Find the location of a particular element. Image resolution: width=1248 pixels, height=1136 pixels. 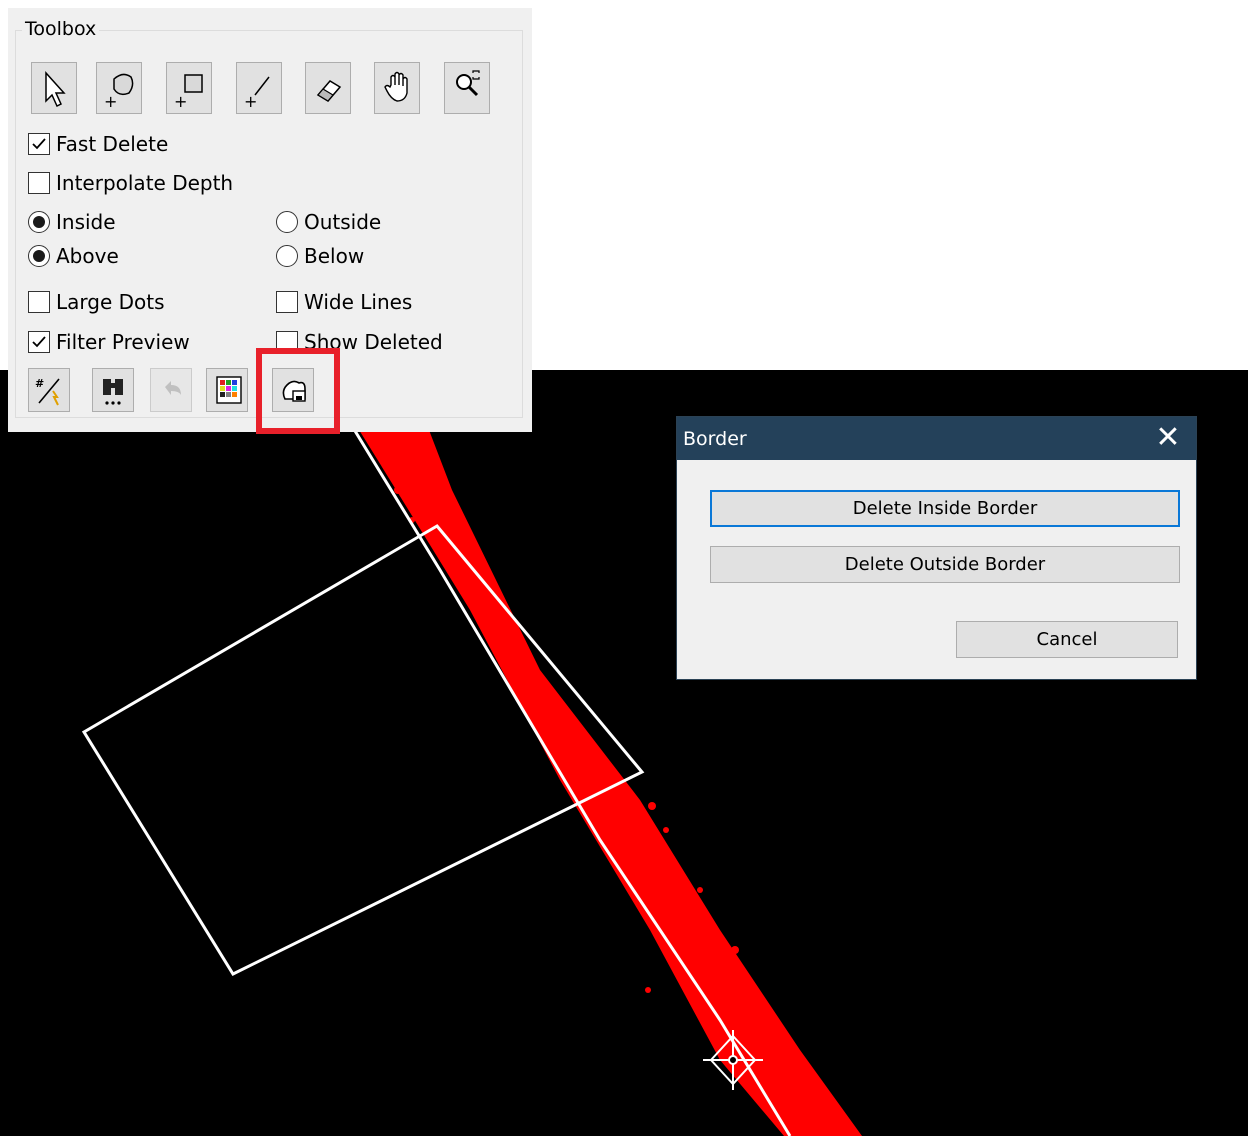

undo-icon is located at coordinates (173, 388).